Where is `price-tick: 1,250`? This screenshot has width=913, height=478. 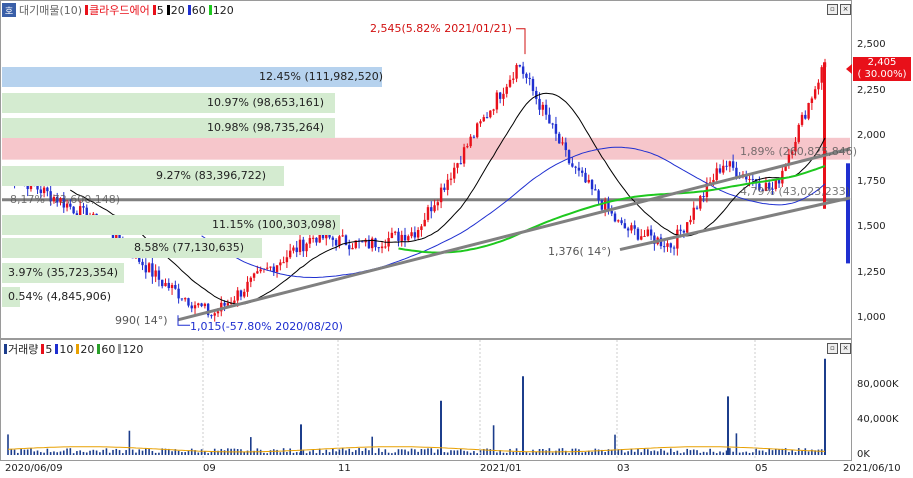
price-tick: 1,250 is located at coordinates (871, 272).